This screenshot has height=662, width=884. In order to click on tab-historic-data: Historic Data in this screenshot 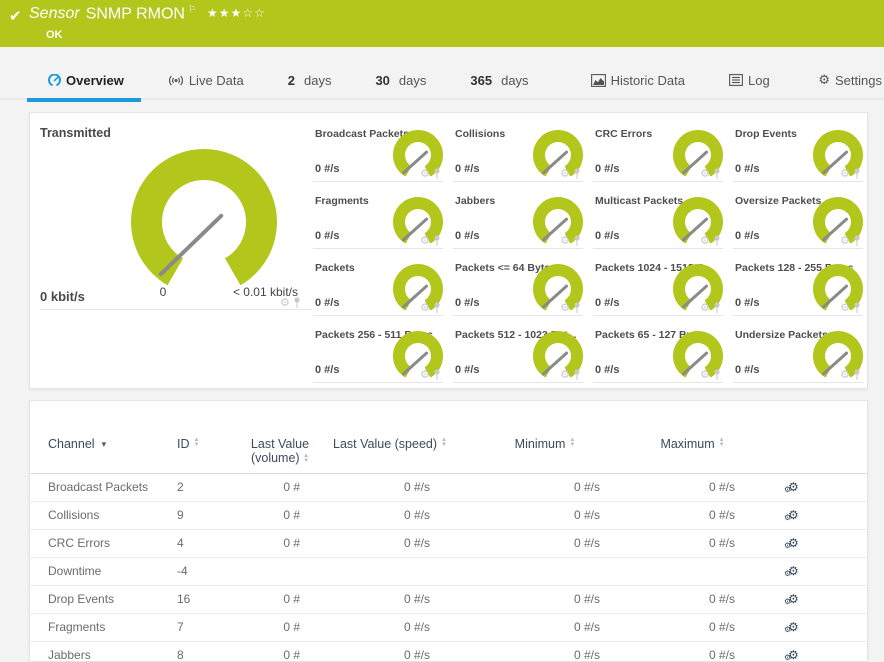, I will do `click(637, 80)`.